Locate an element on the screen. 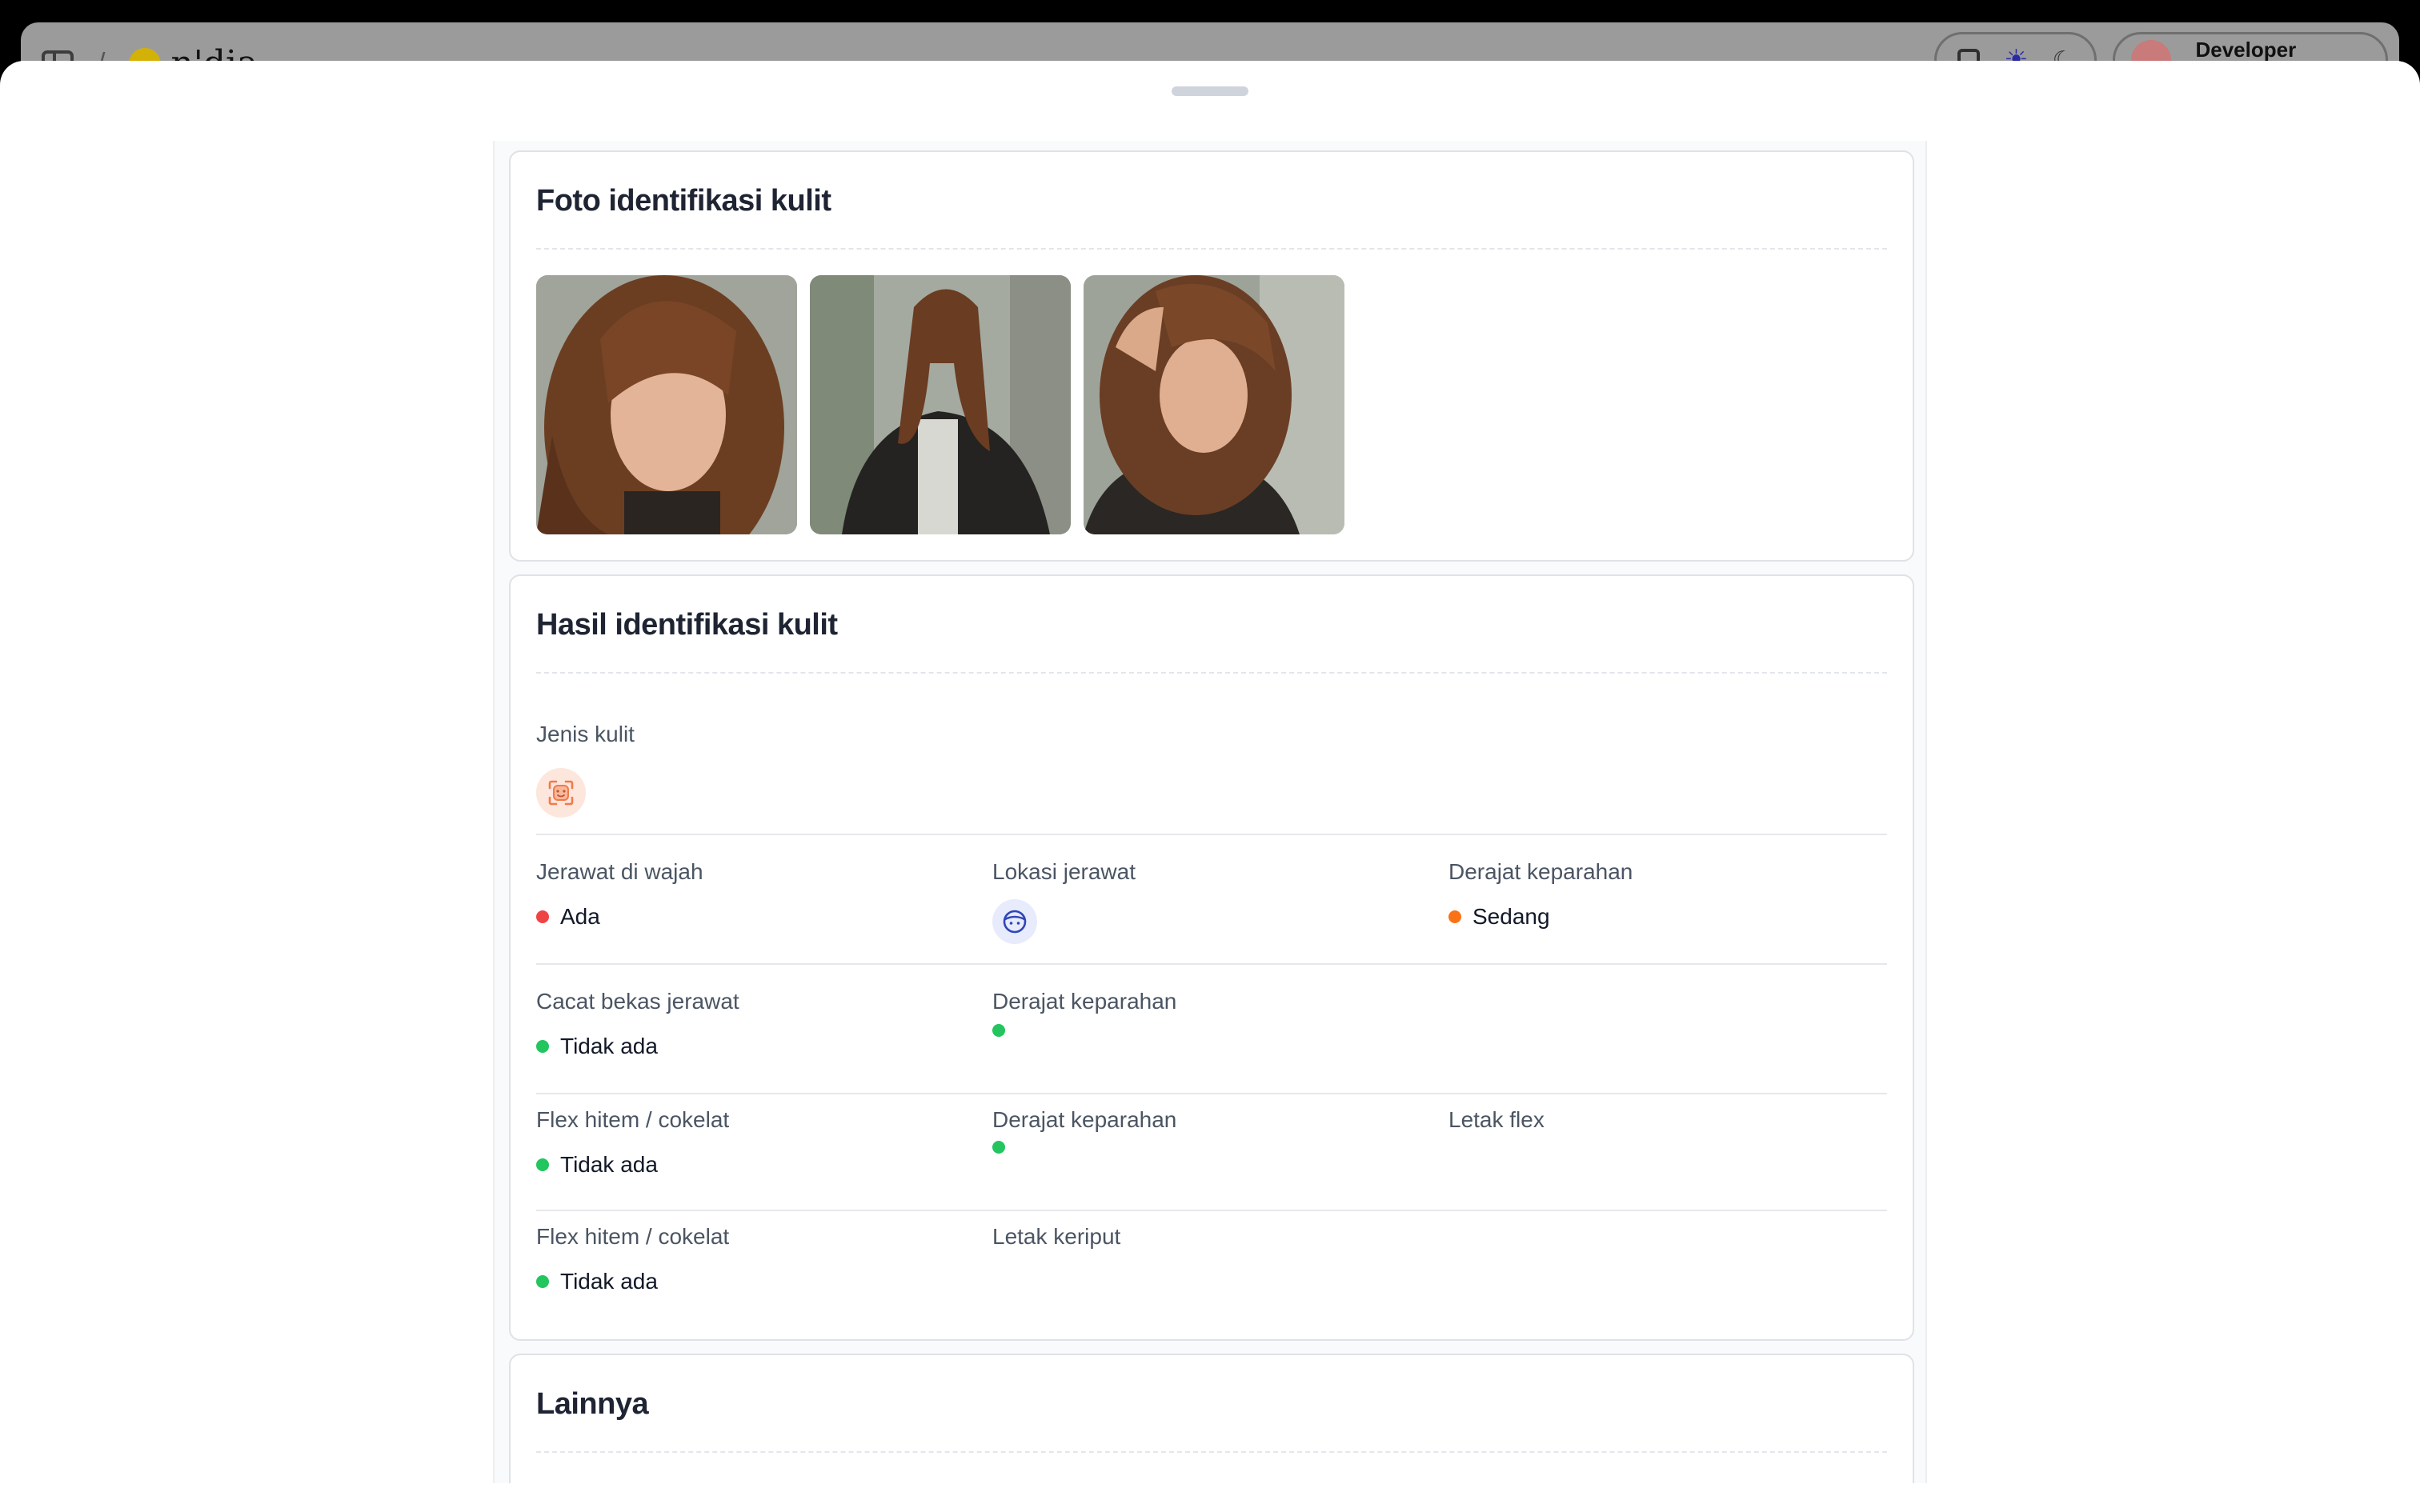 This screenshot has height=1512, width=2420. acne-severity-label: Derajat keparahan is located at coordinates (1540, 871).